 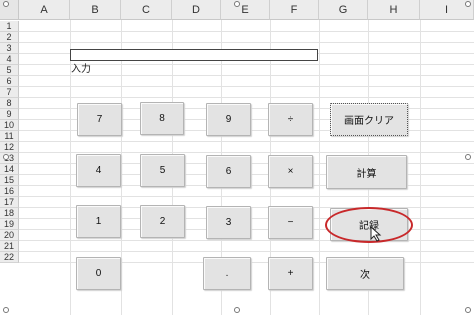 I want to click on clear-screen-button: 画面クリア, so click(x=369, y=119).